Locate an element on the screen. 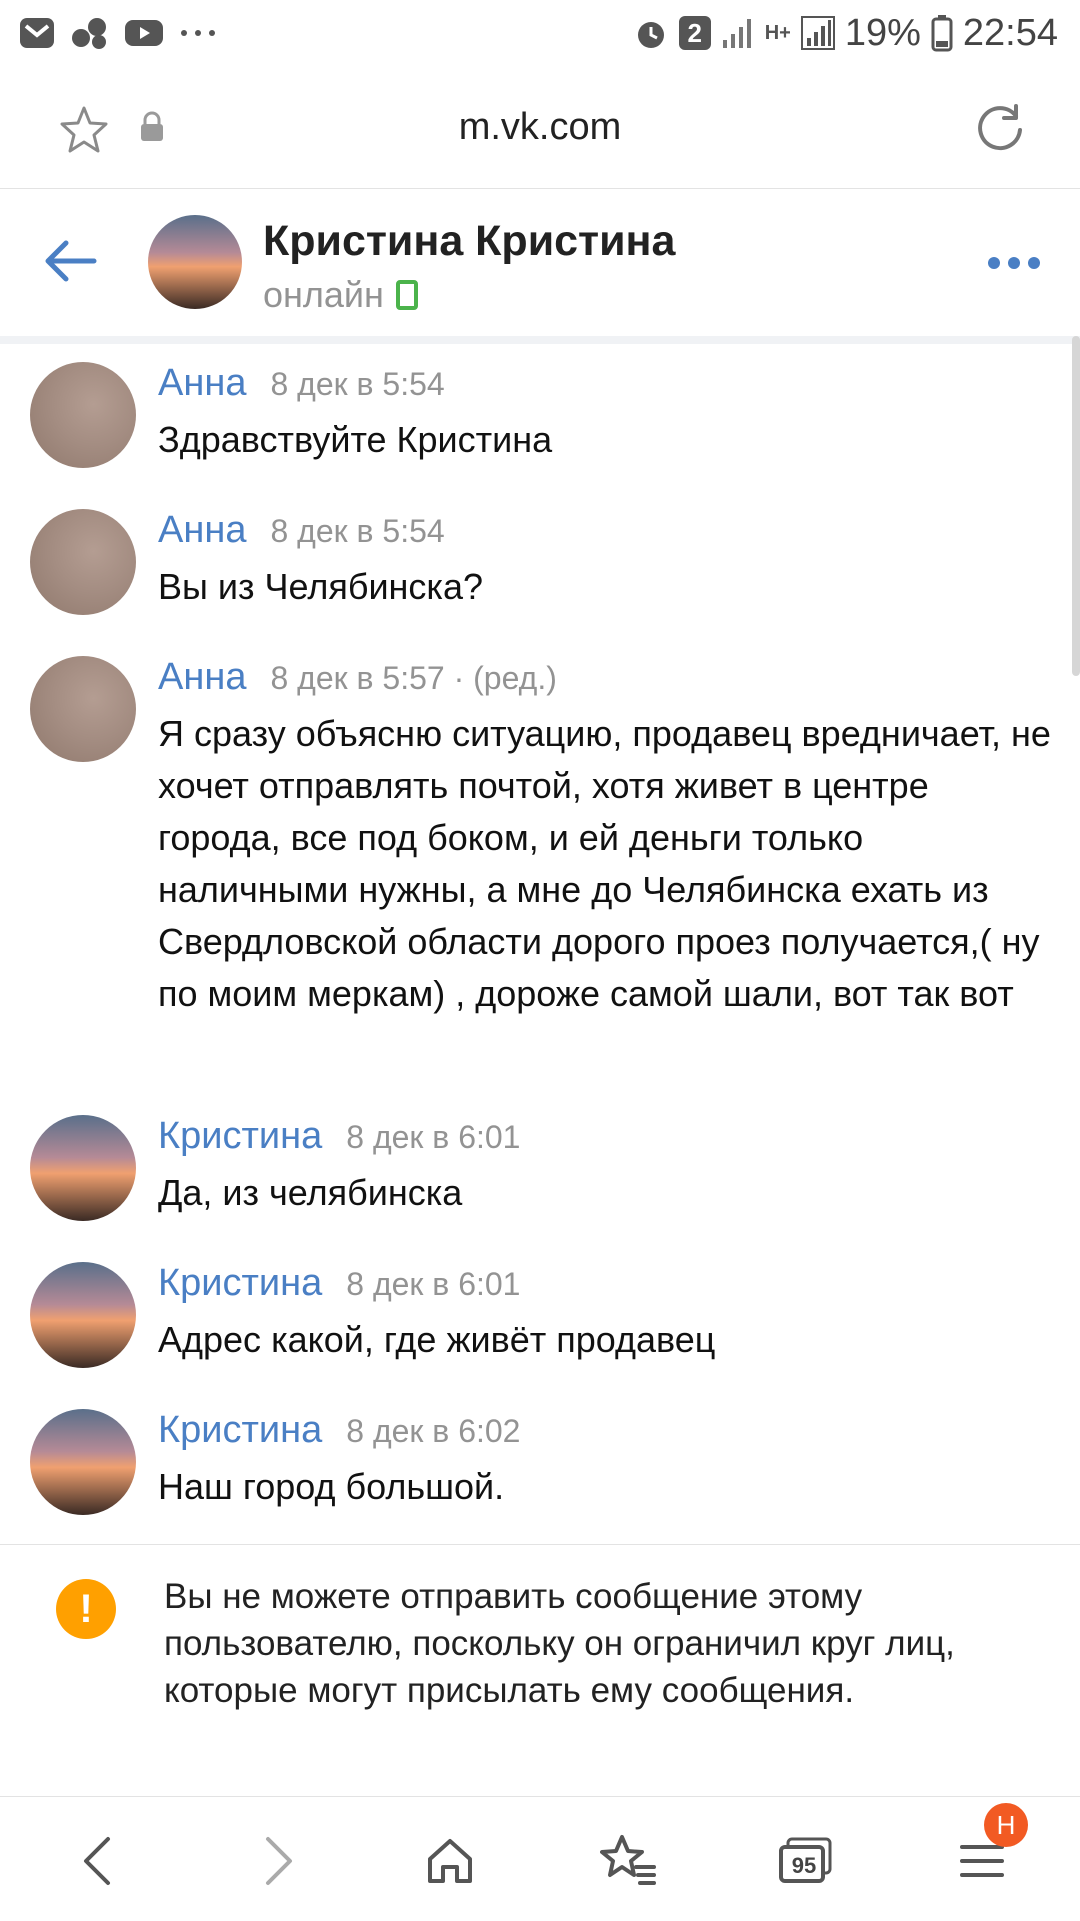  browser-url-bar: m.vk.com is located at coordinates (540, 127).